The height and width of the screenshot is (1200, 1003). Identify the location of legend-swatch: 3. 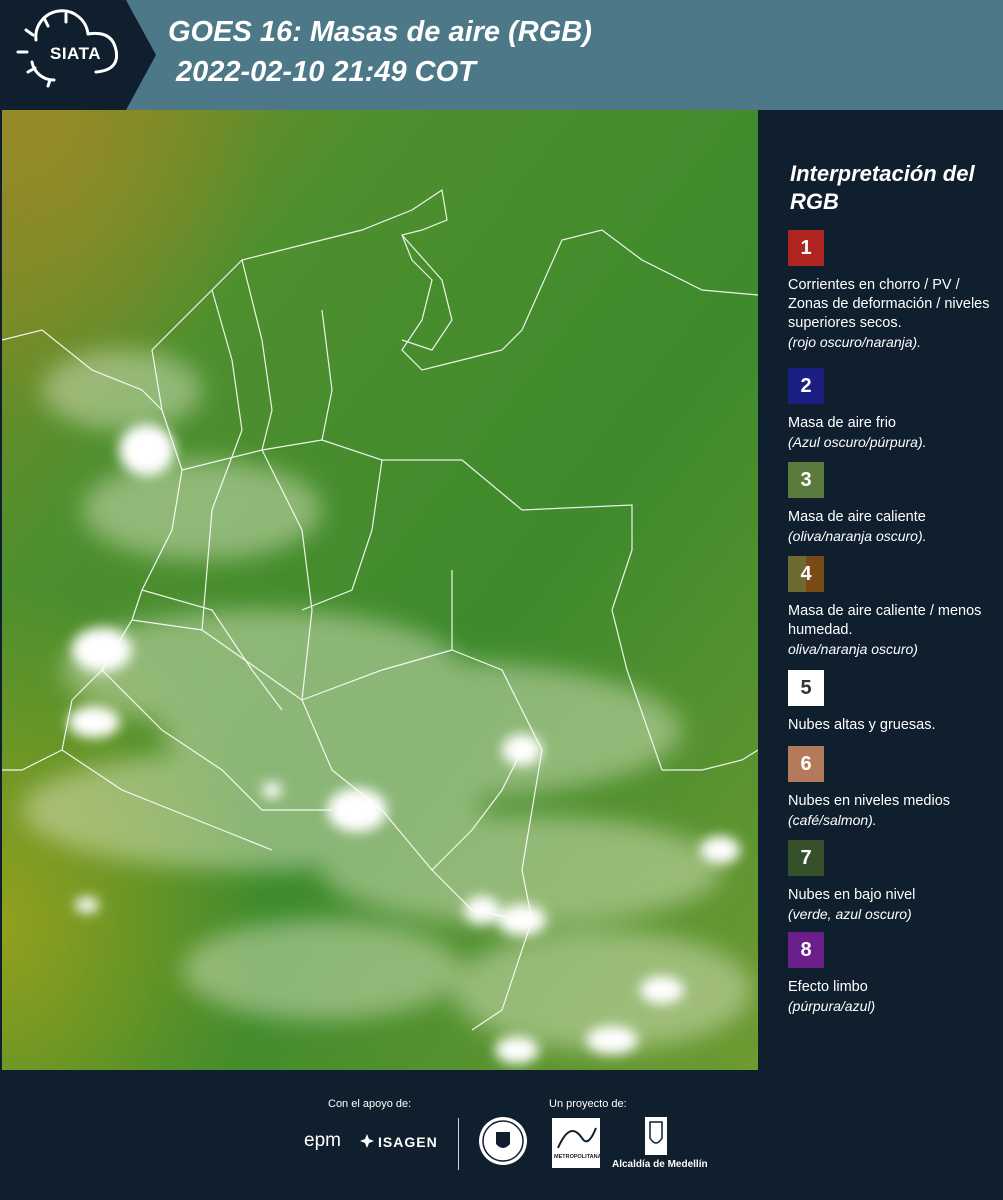
(806, 480).